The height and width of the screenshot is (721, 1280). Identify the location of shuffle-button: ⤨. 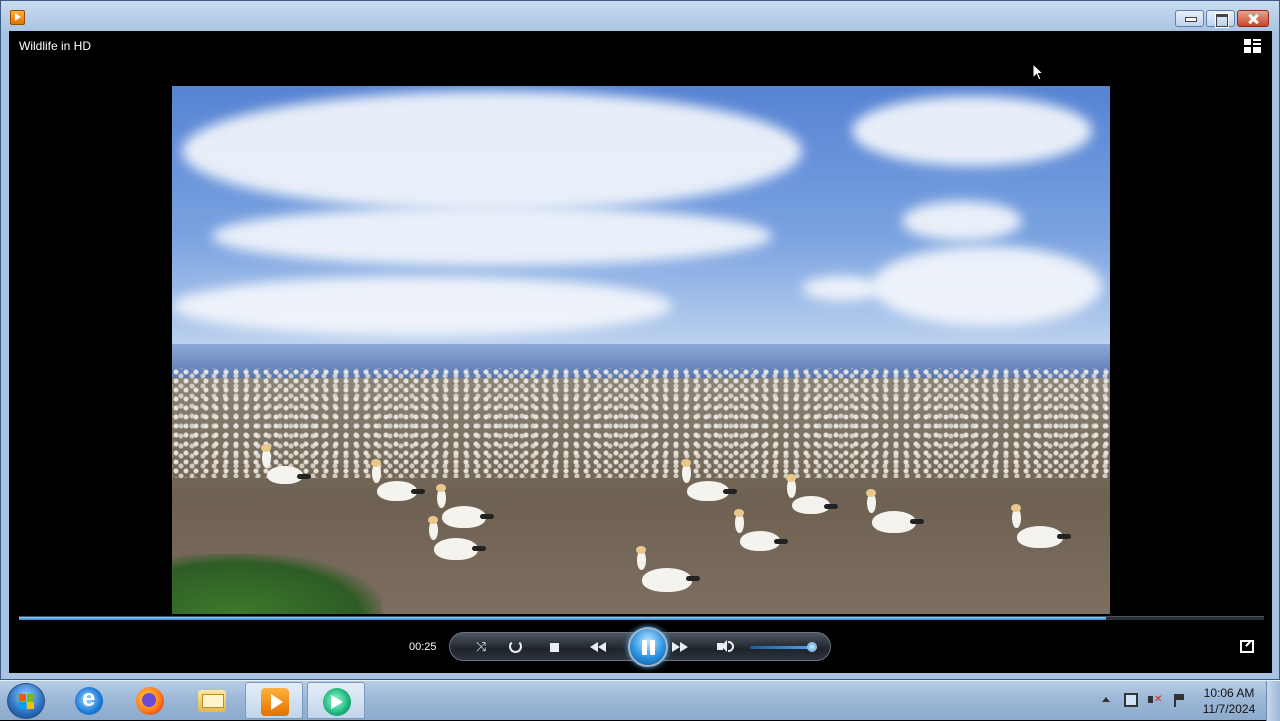
(484, 647).